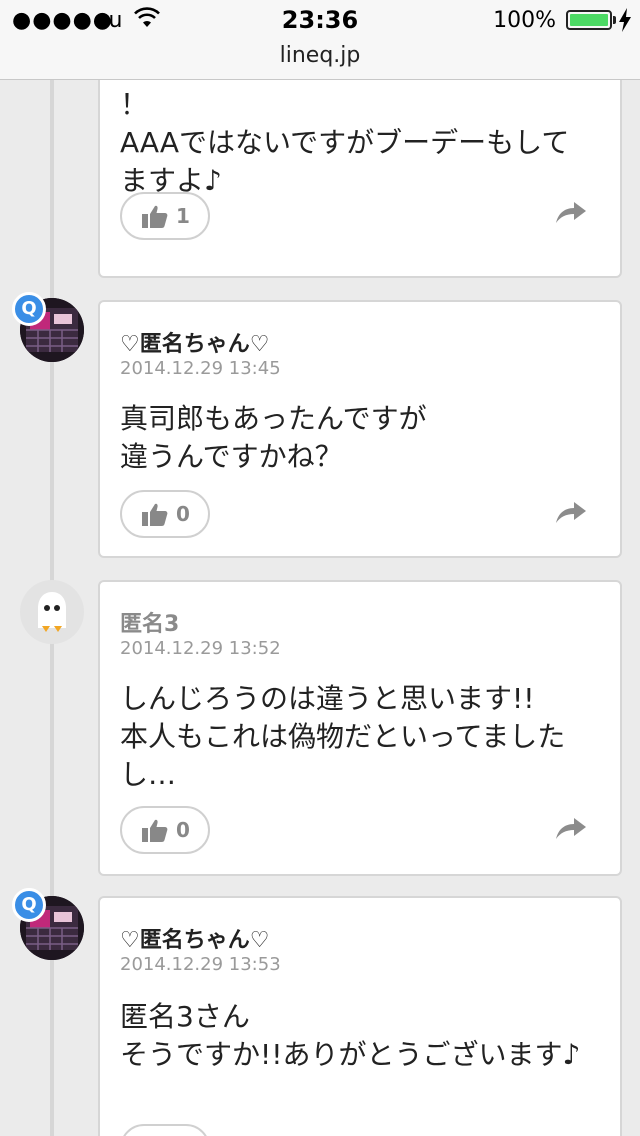 This screenshot has width=640, height=1136. I want to click on battery-icon, so click(589, 20).